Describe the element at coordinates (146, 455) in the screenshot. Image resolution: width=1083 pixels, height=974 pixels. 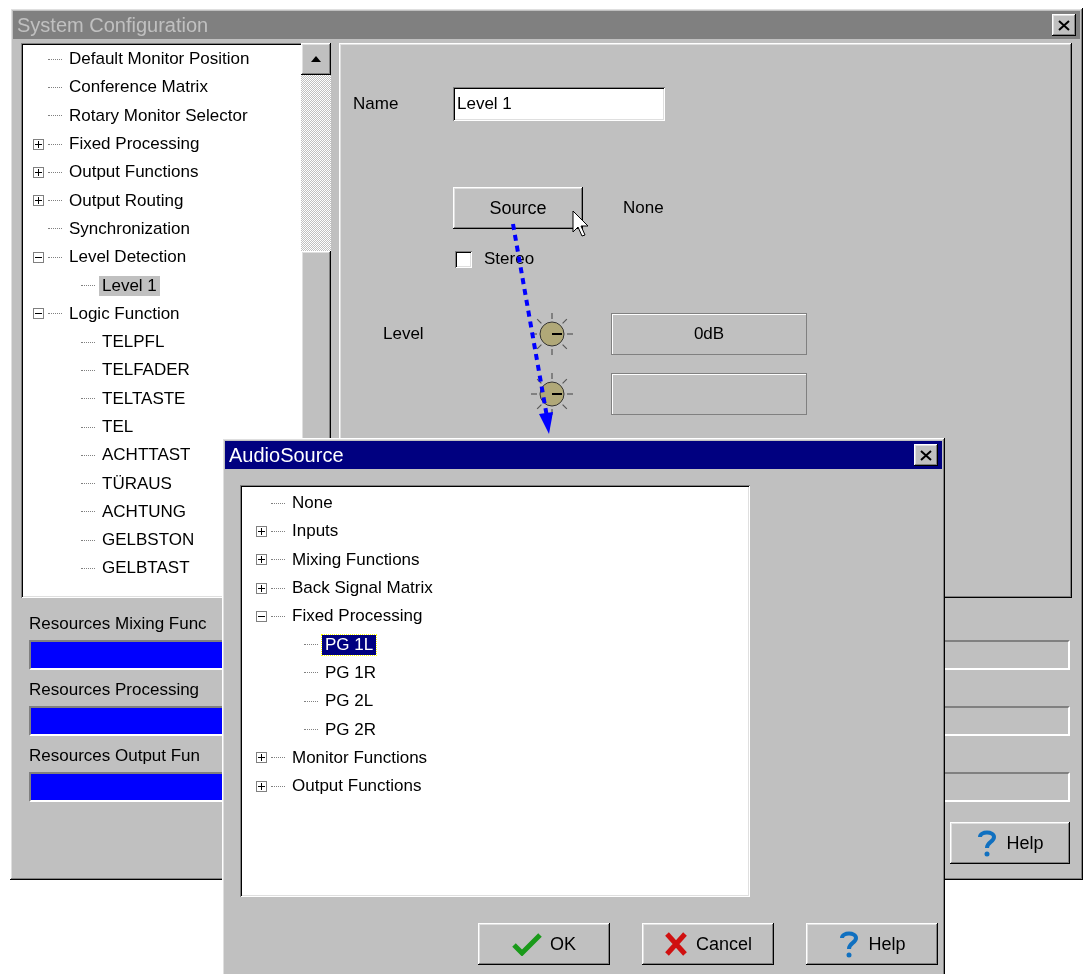
I see `tree-item: ACHTTAST` at that location.